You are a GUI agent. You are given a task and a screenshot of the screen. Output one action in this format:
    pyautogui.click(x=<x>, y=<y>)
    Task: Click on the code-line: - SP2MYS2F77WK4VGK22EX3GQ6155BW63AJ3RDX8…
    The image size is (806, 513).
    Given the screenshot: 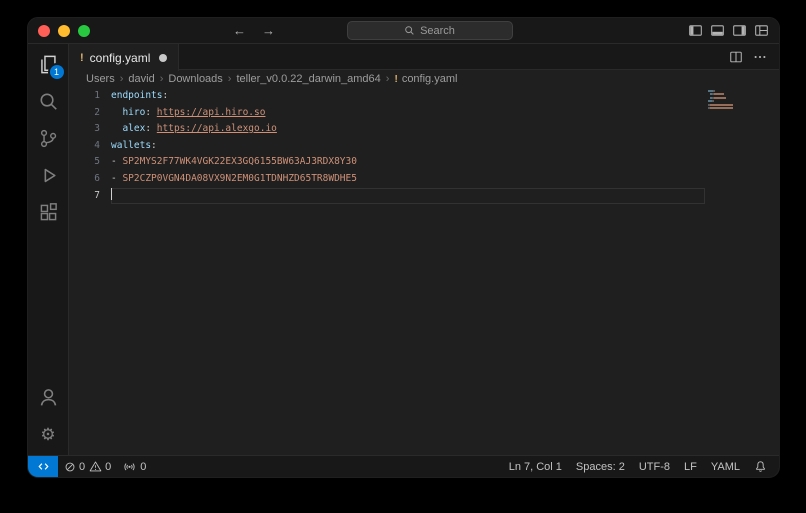 What is the action you would take?
    pyautogui.click(x=408, y=162)
    